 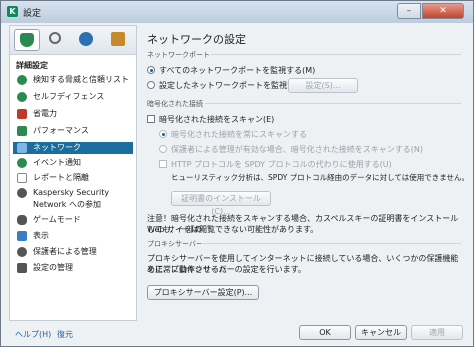 What do you see at coordinates (22, 114) in the screenshot?
I see `battery-icon` at bounding box center [22, 114].